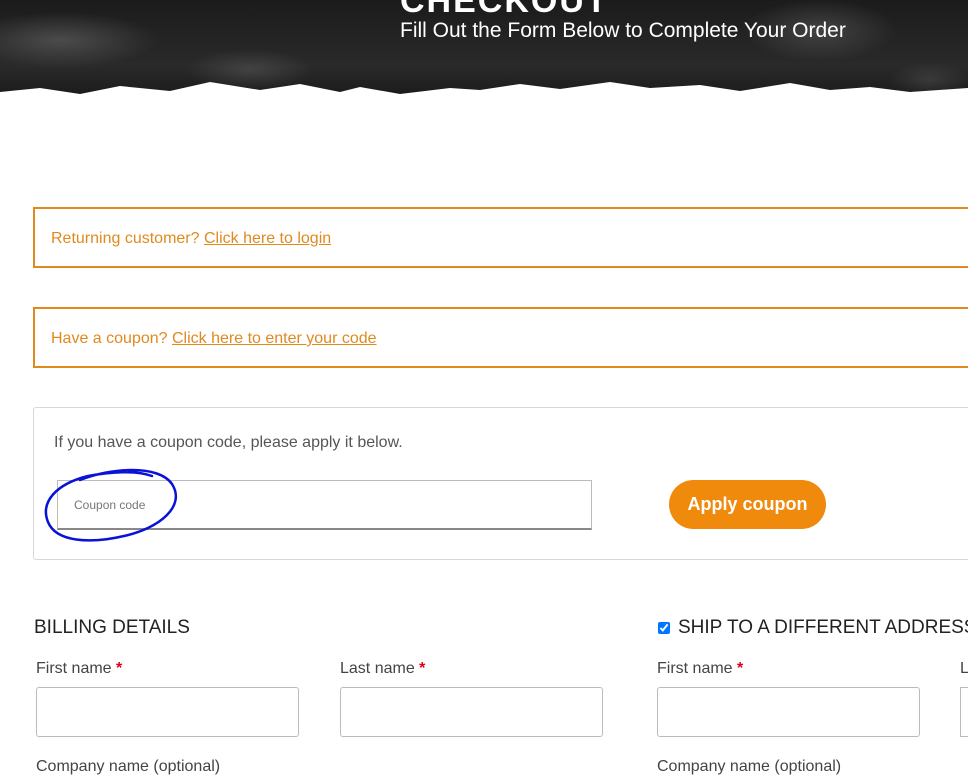 This screenshot has width=968, height=776. Describe the element at coordinates (267, 238) in the screenshot. I see `login-link: Click here to login` at that location.